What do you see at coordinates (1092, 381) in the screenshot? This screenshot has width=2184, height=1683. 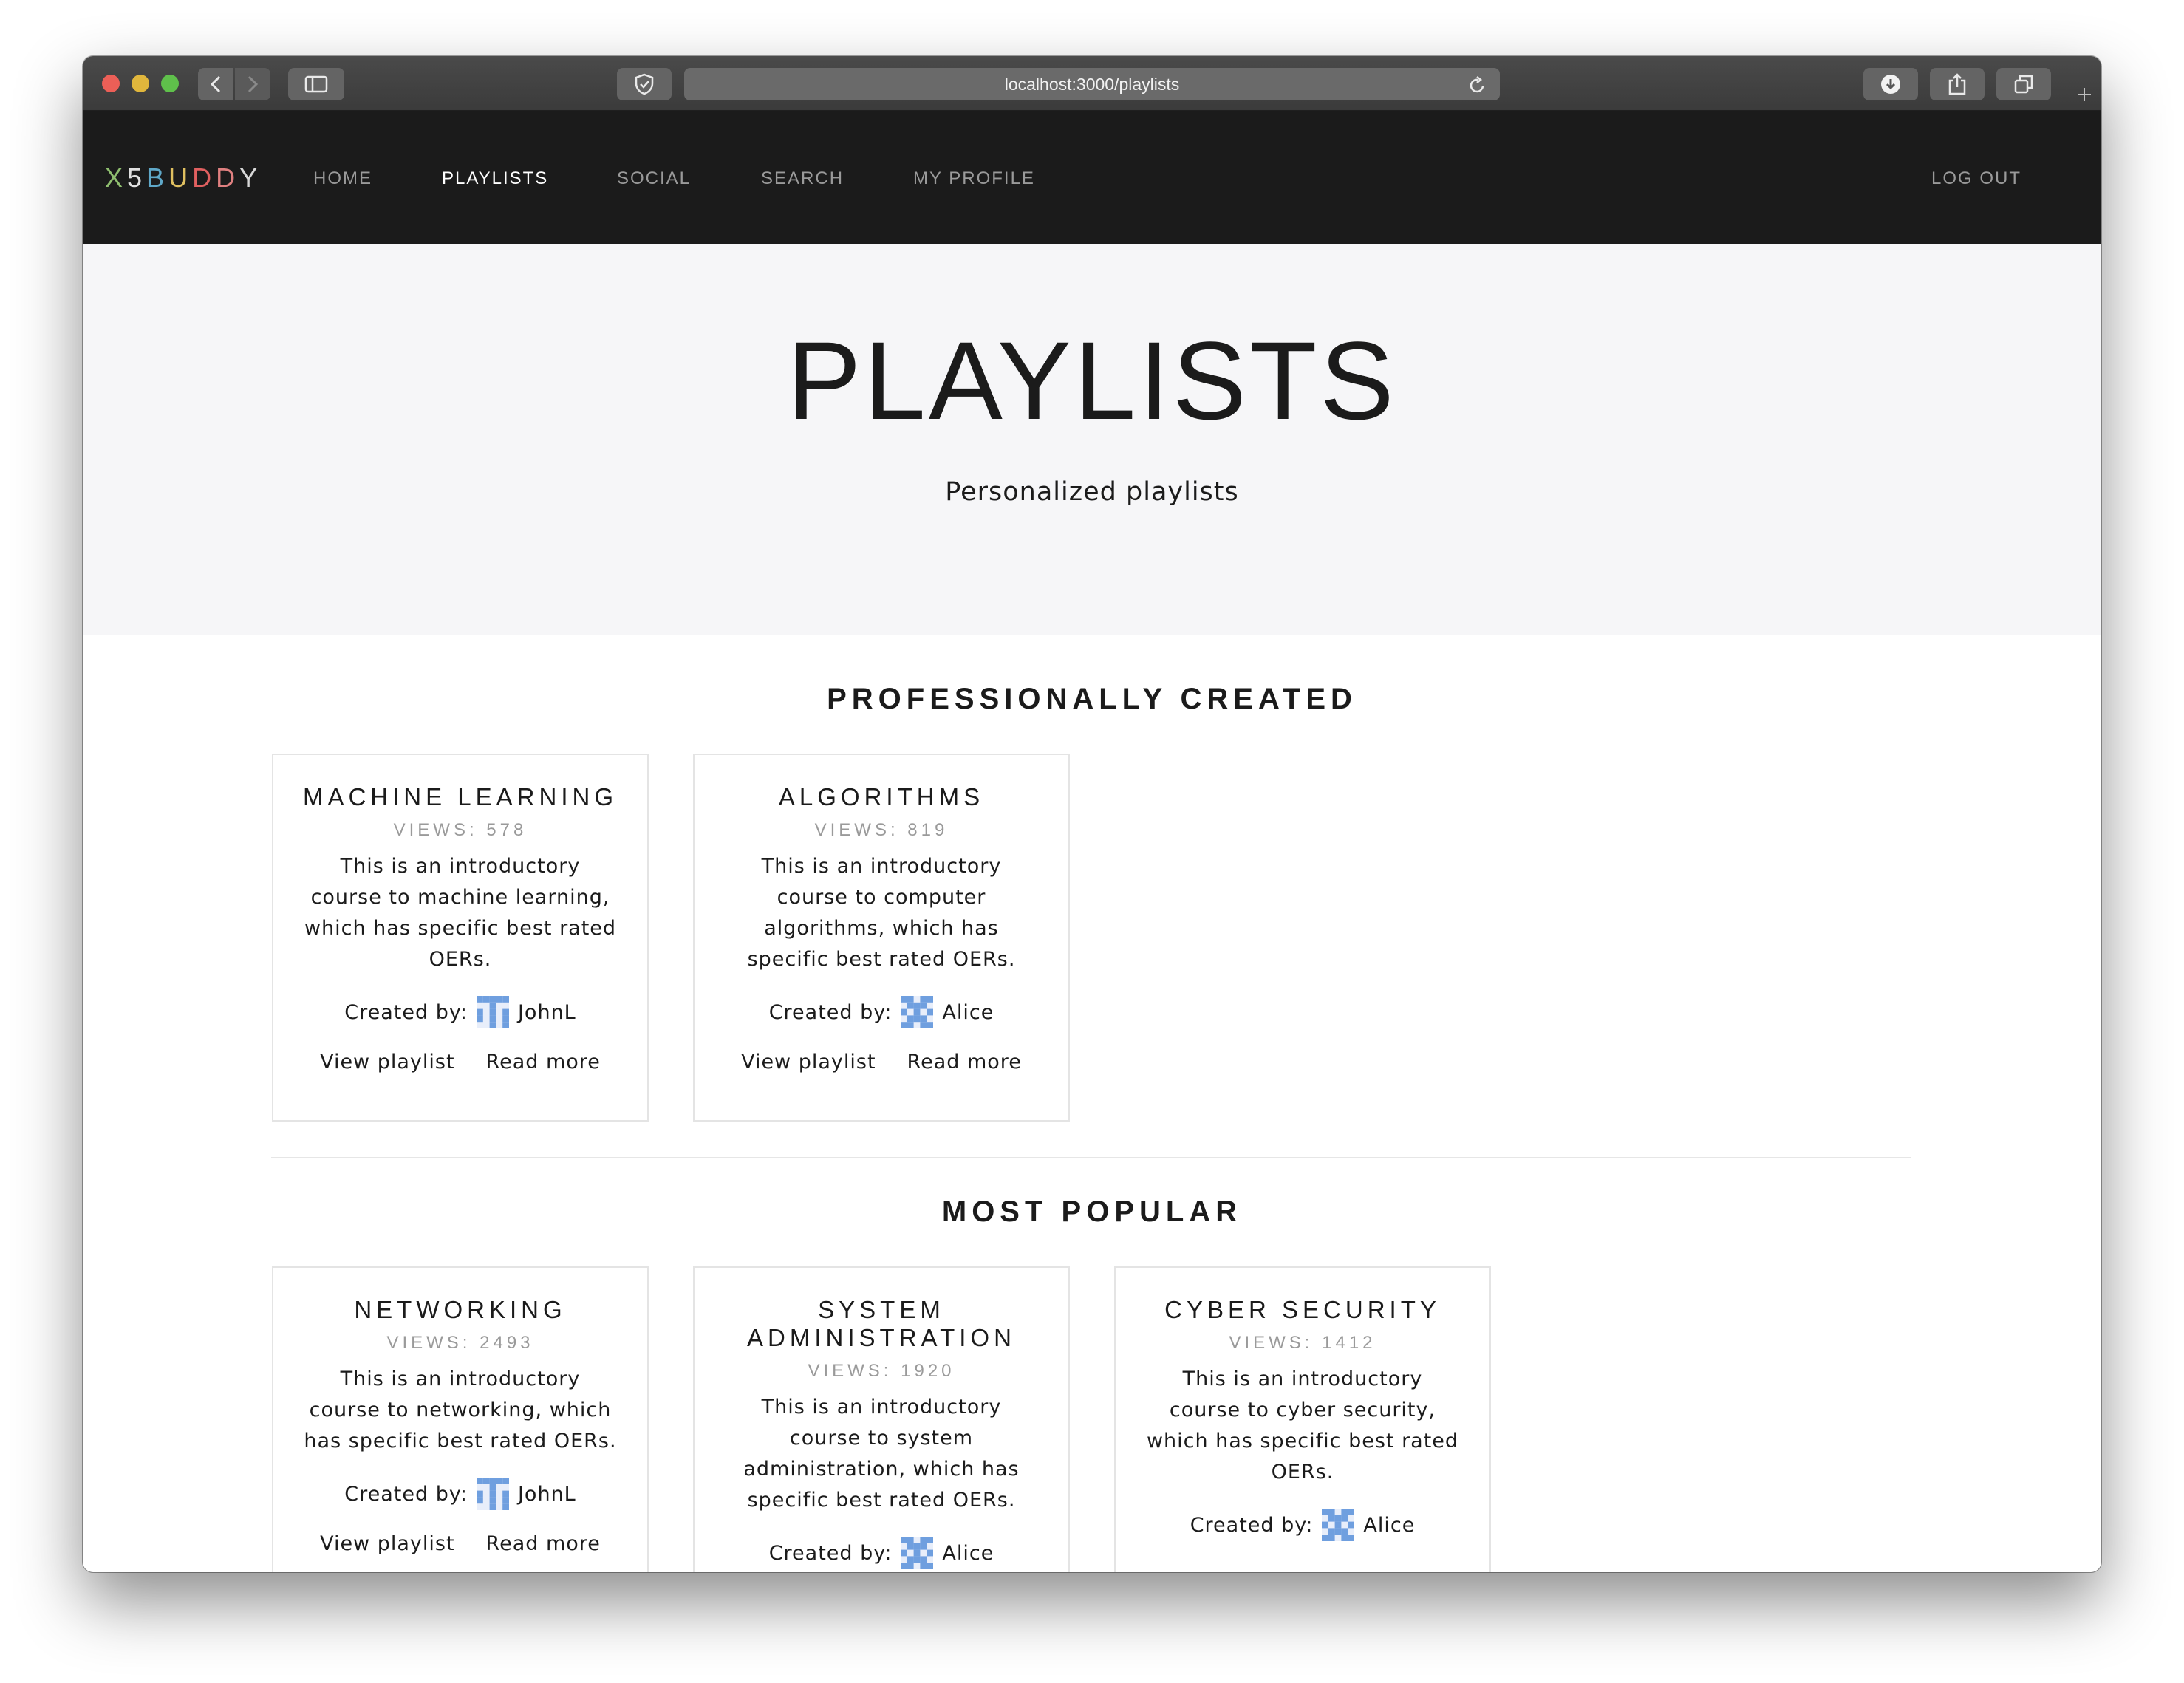 I see `page-title: PLAYLISTS` at bounding box center [1092, 381].